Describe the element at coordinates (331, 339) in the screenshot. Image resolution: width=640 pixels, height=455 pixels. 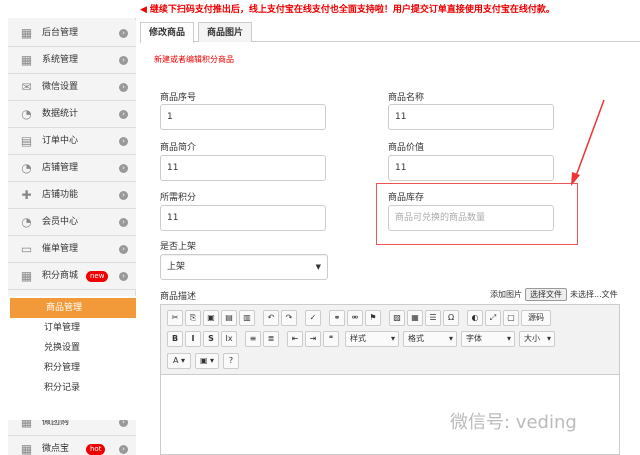
I see `blockquote-icon: ❝` at that location.